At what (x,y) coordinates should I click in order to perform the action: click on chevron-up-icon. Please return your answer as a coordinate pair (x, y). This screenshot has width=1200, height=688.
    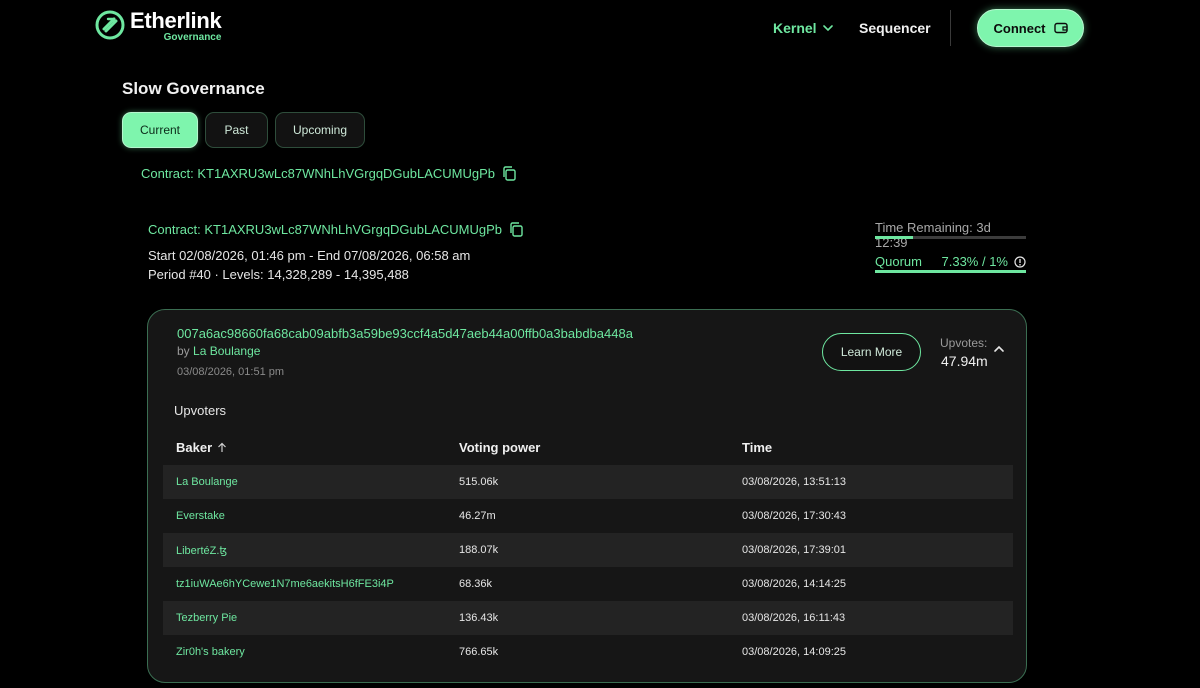
    Looking at the image, I should click on (999, 349).